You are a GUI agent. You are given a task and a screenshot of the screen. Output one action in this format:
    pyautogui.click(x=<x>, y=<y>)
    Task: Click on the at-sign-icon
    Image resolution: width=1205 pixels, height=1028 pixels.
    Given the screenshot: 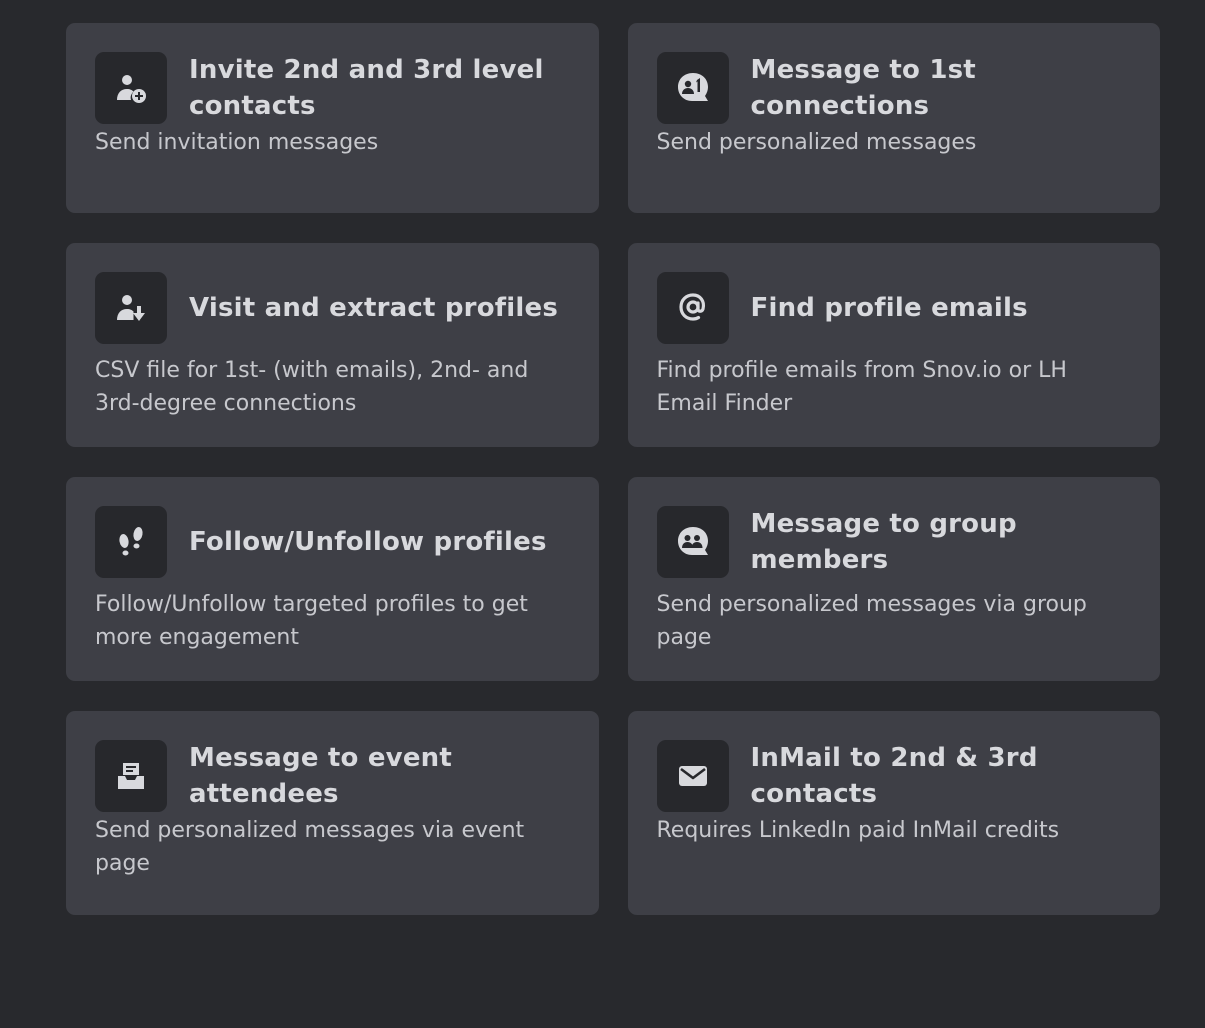 What is the action you would take?
    pyautogui.click(x=692, y=308)
    